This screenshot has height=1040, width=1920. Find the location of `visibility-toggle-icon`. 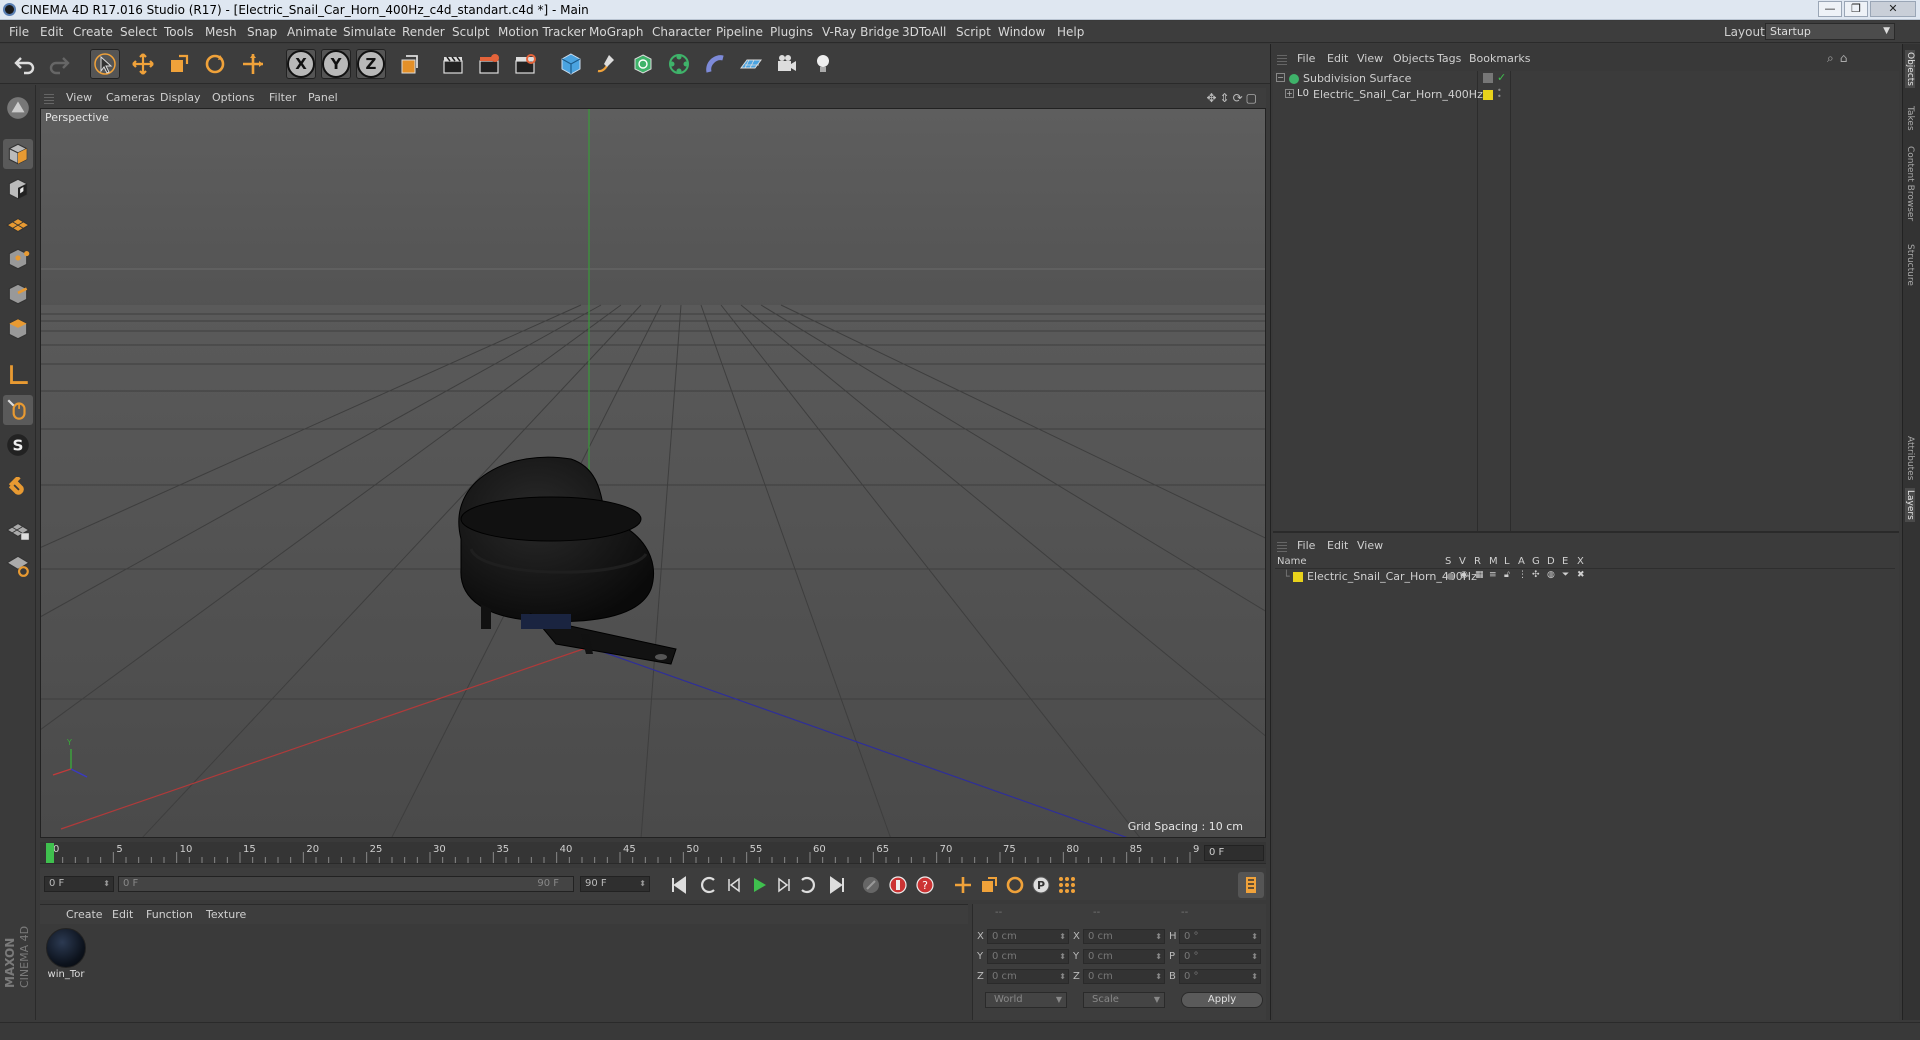

visibility-toggle-icon is located at coordinates (1488, 78).